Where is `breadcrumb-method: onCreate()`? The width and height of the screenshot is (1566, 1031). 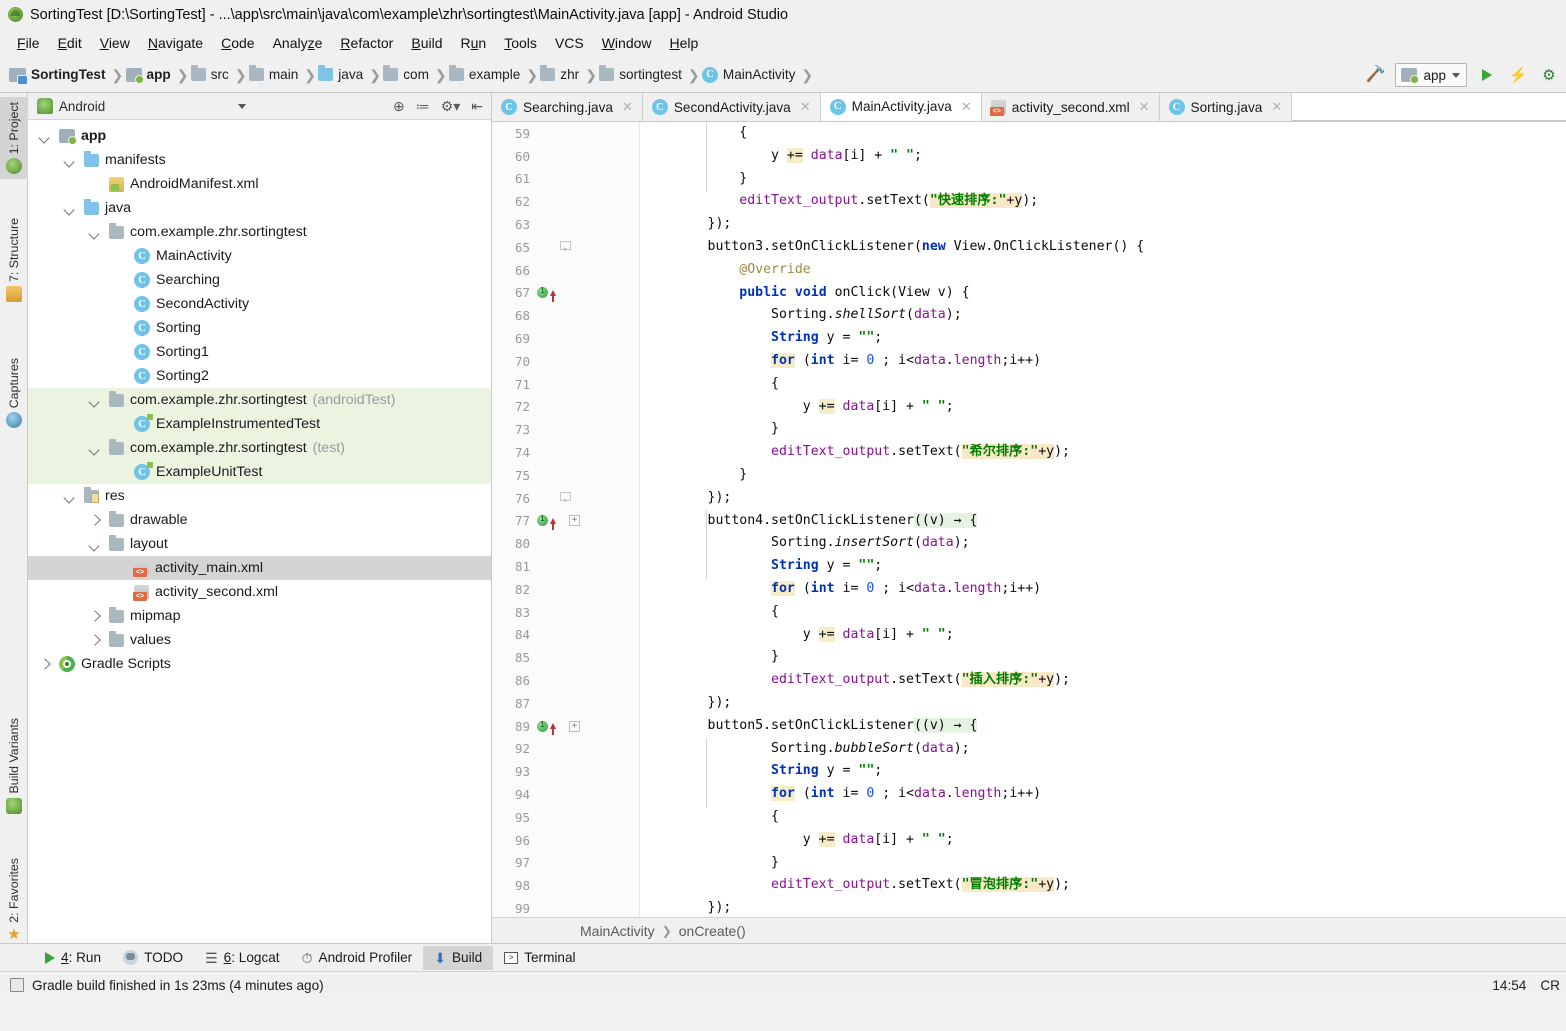 breadcrumb-method: onCreate() is located at coordinates (712, 931).